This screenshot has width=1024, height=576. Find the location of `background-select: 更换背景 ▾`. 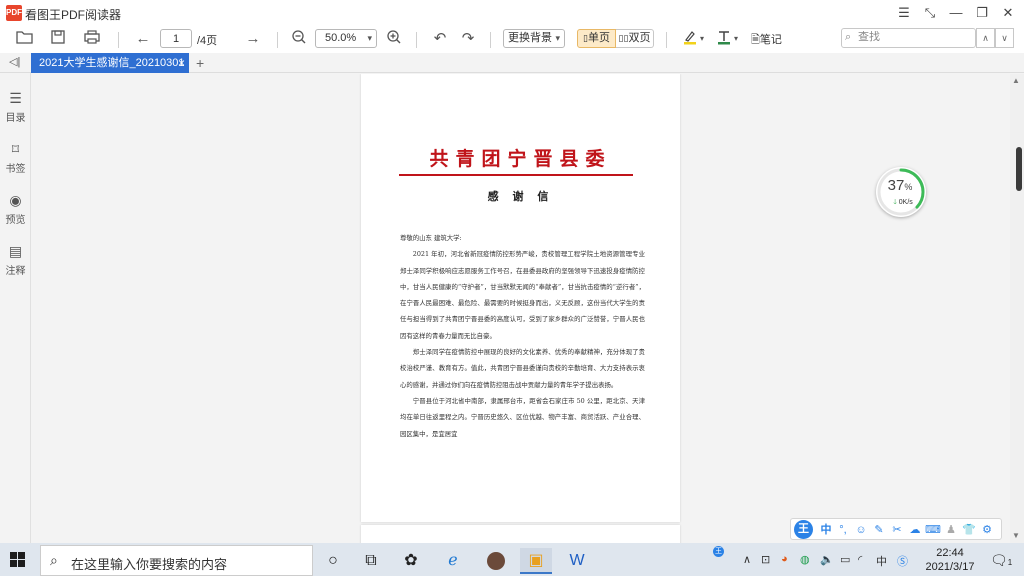

background-select: 更换背景 ▾ is located at coordinates (534, 38).